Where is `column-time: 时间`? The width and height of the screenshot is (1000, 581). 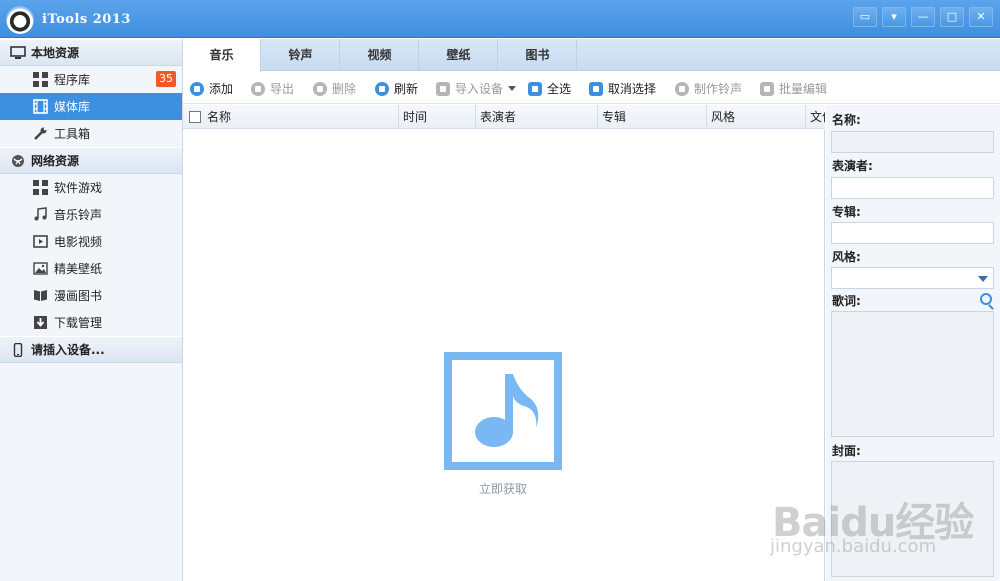 column-time: 时间 is located at coordinates (437, 116).